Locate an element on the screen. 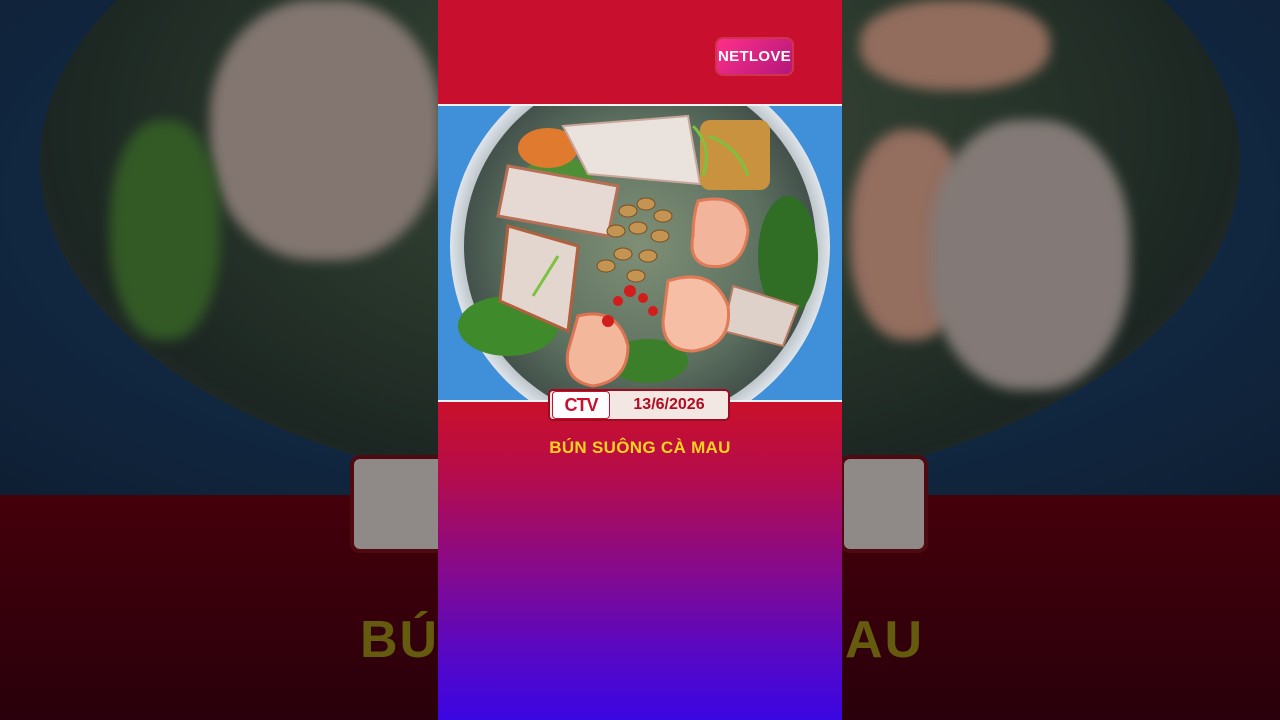 The width and height of the screenshot is (1280, 720). ctv-logo-text: CTV is located at coordinates (581, 404).